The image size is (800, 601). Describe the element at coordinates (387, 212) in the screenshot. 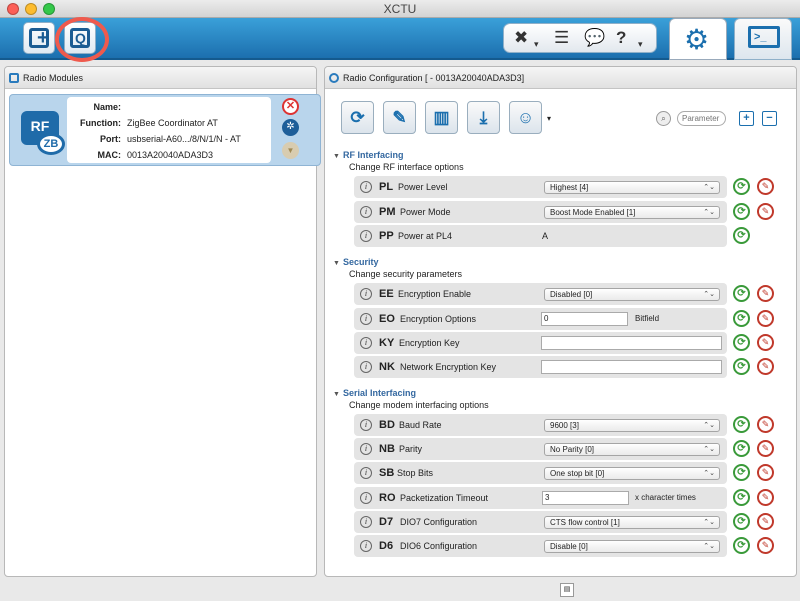

I see `param-code: PM` at that location.